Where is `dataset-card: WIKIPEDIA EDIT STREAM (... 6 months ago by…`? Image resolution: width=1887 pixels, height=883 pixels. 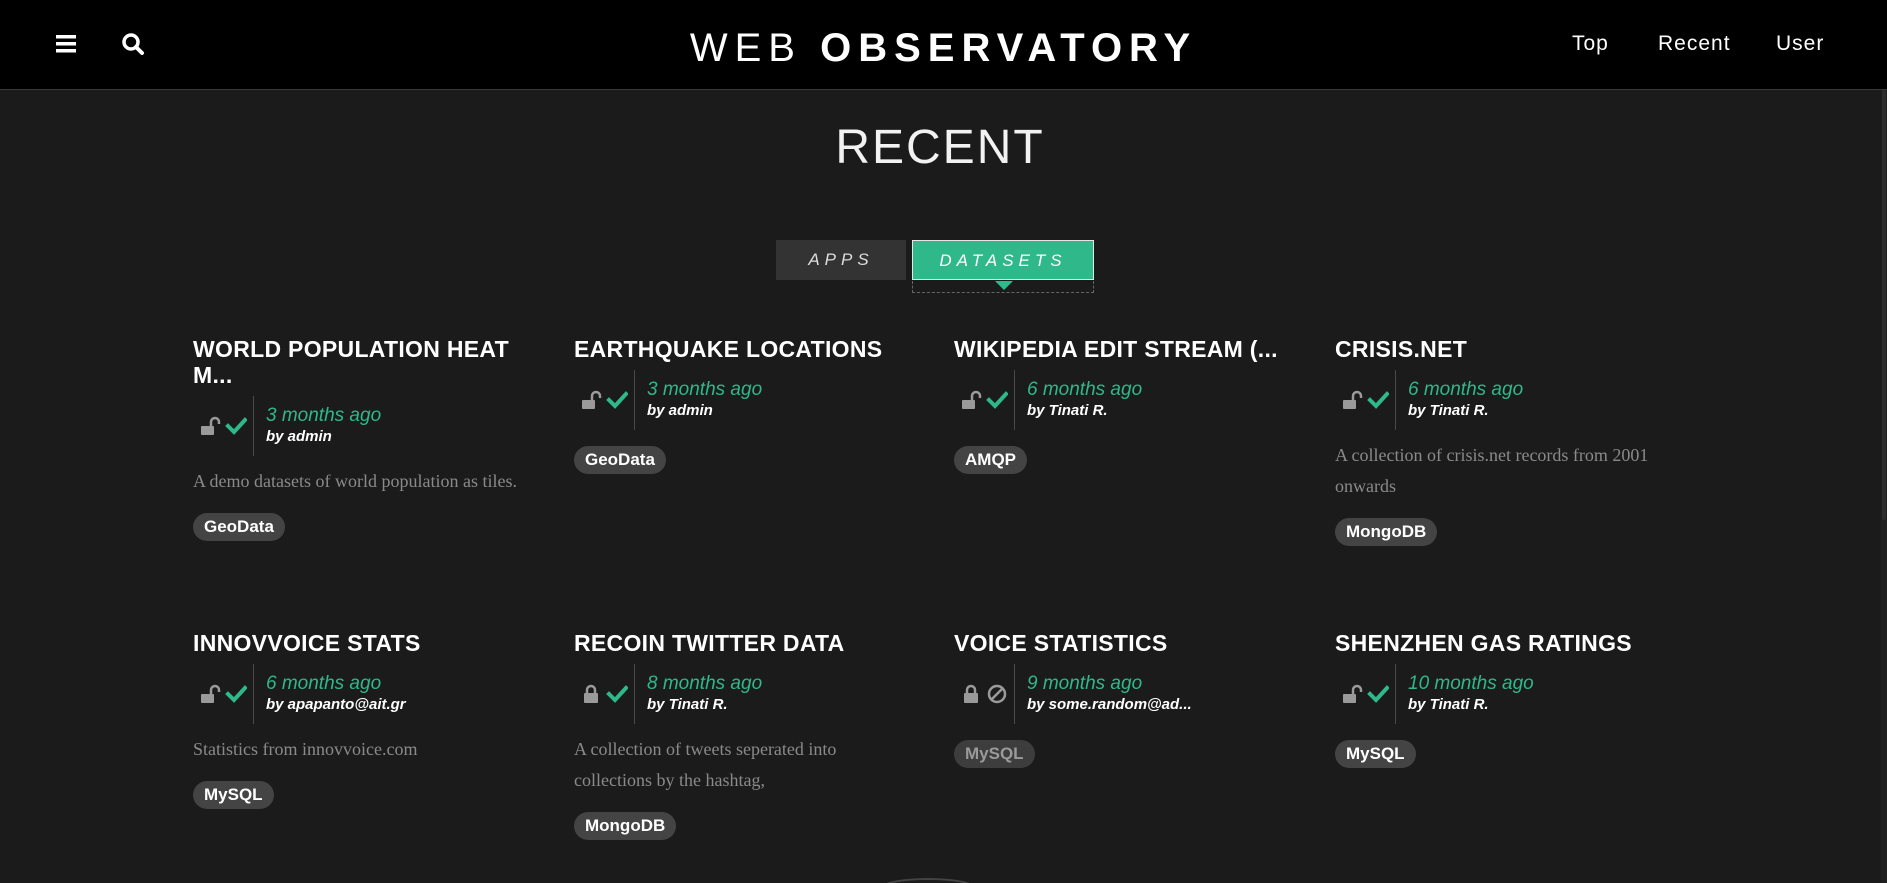
dataset-card: WIKIPEDIA EDIT STREAM (... 6 months ago by… is located at coordinates (1119, 405).